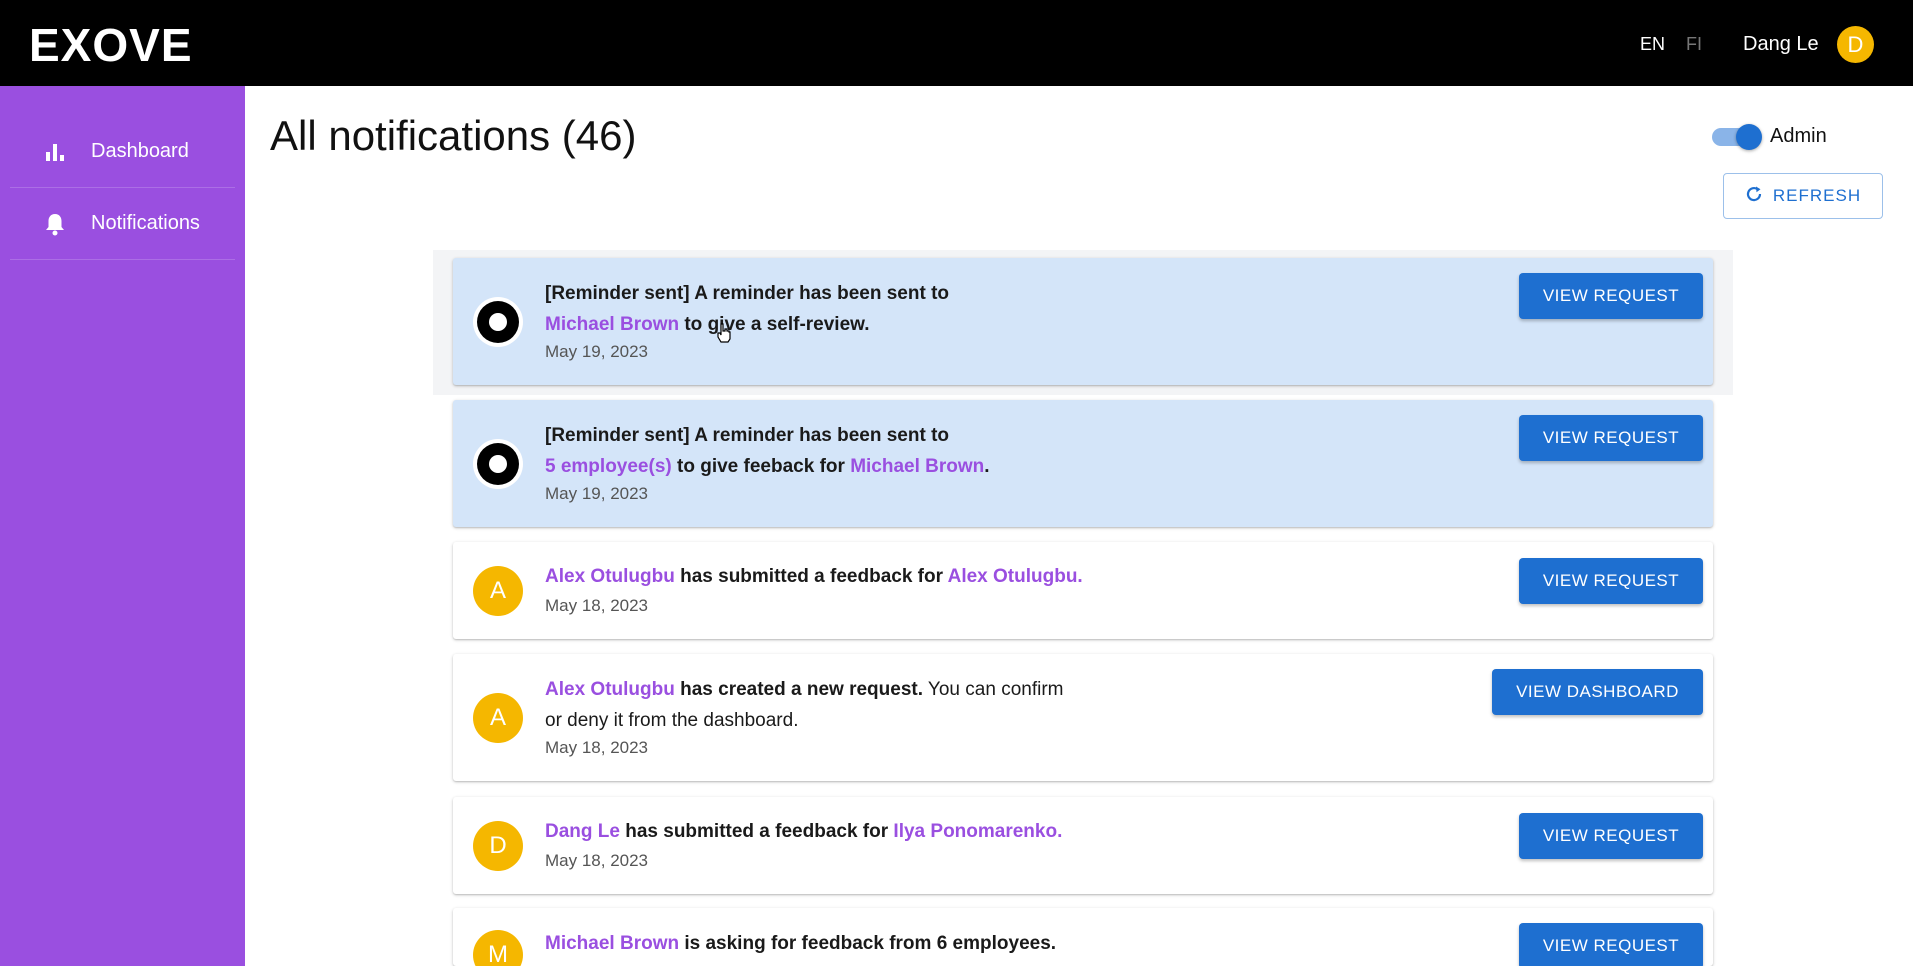 Image resolution: width=1913 pixels, height=966 pixels. What do you see at coordinates (1754, 196) in the screenshot?
I see `refresh-icon` at bounding box center [1754, 196].